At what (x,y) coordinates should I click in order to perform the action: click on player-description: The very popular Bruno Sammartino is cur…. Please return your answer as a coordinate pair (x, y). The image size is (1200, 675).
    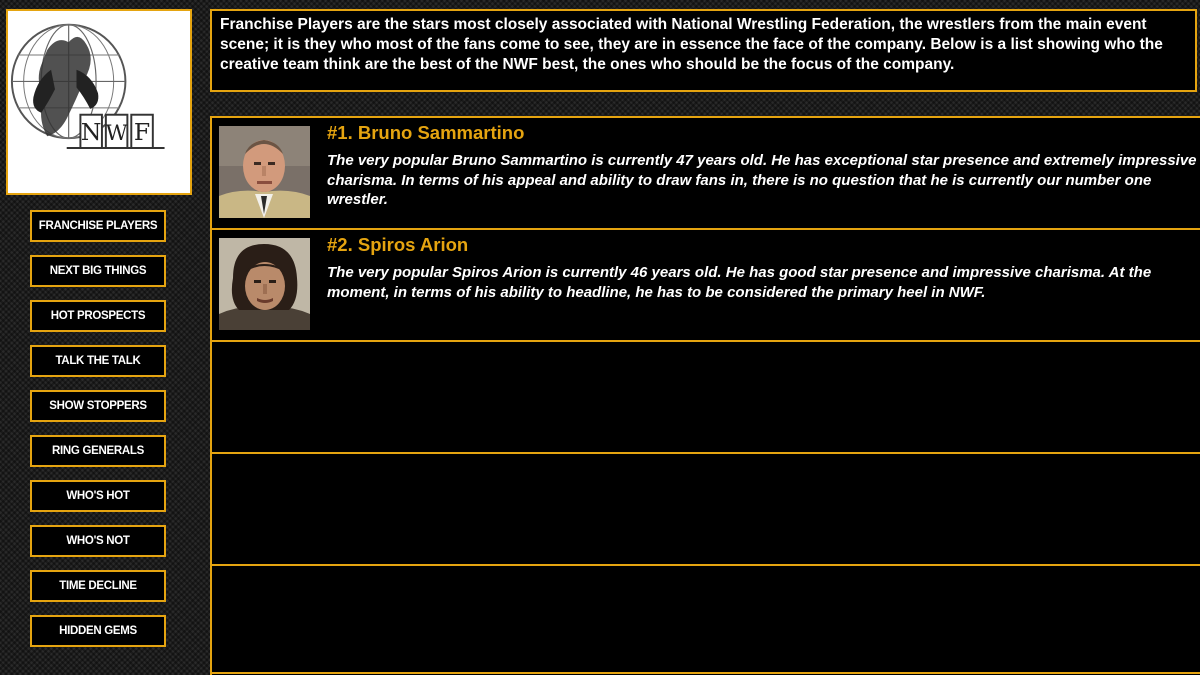
    Looking at the image, I should click on (762, 180).